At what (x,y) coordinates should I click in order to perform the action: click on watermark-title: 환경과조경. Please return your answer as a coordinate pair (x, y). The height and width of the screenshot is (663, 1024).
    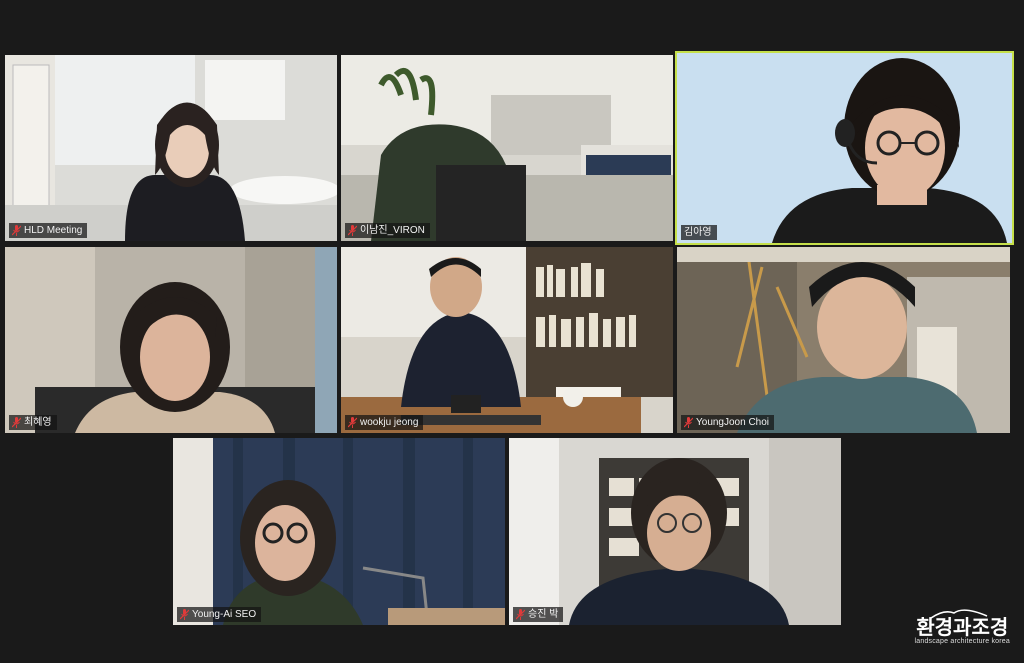
    Looking at the image, I should click on (962, 627).